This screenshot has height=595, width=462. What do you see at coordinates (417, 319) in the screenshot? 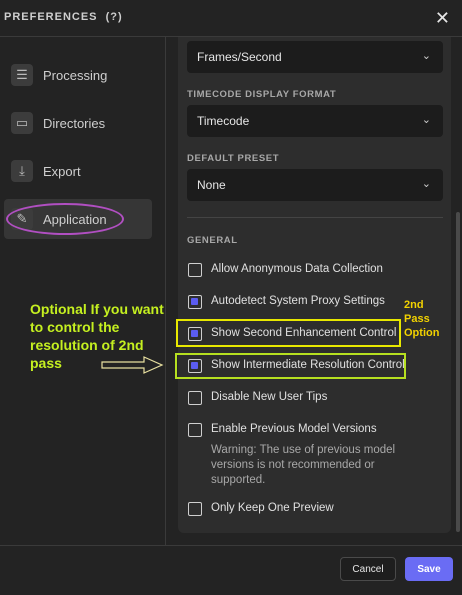
I see `annotation-line: Pass` at bounding box center [417, 319].